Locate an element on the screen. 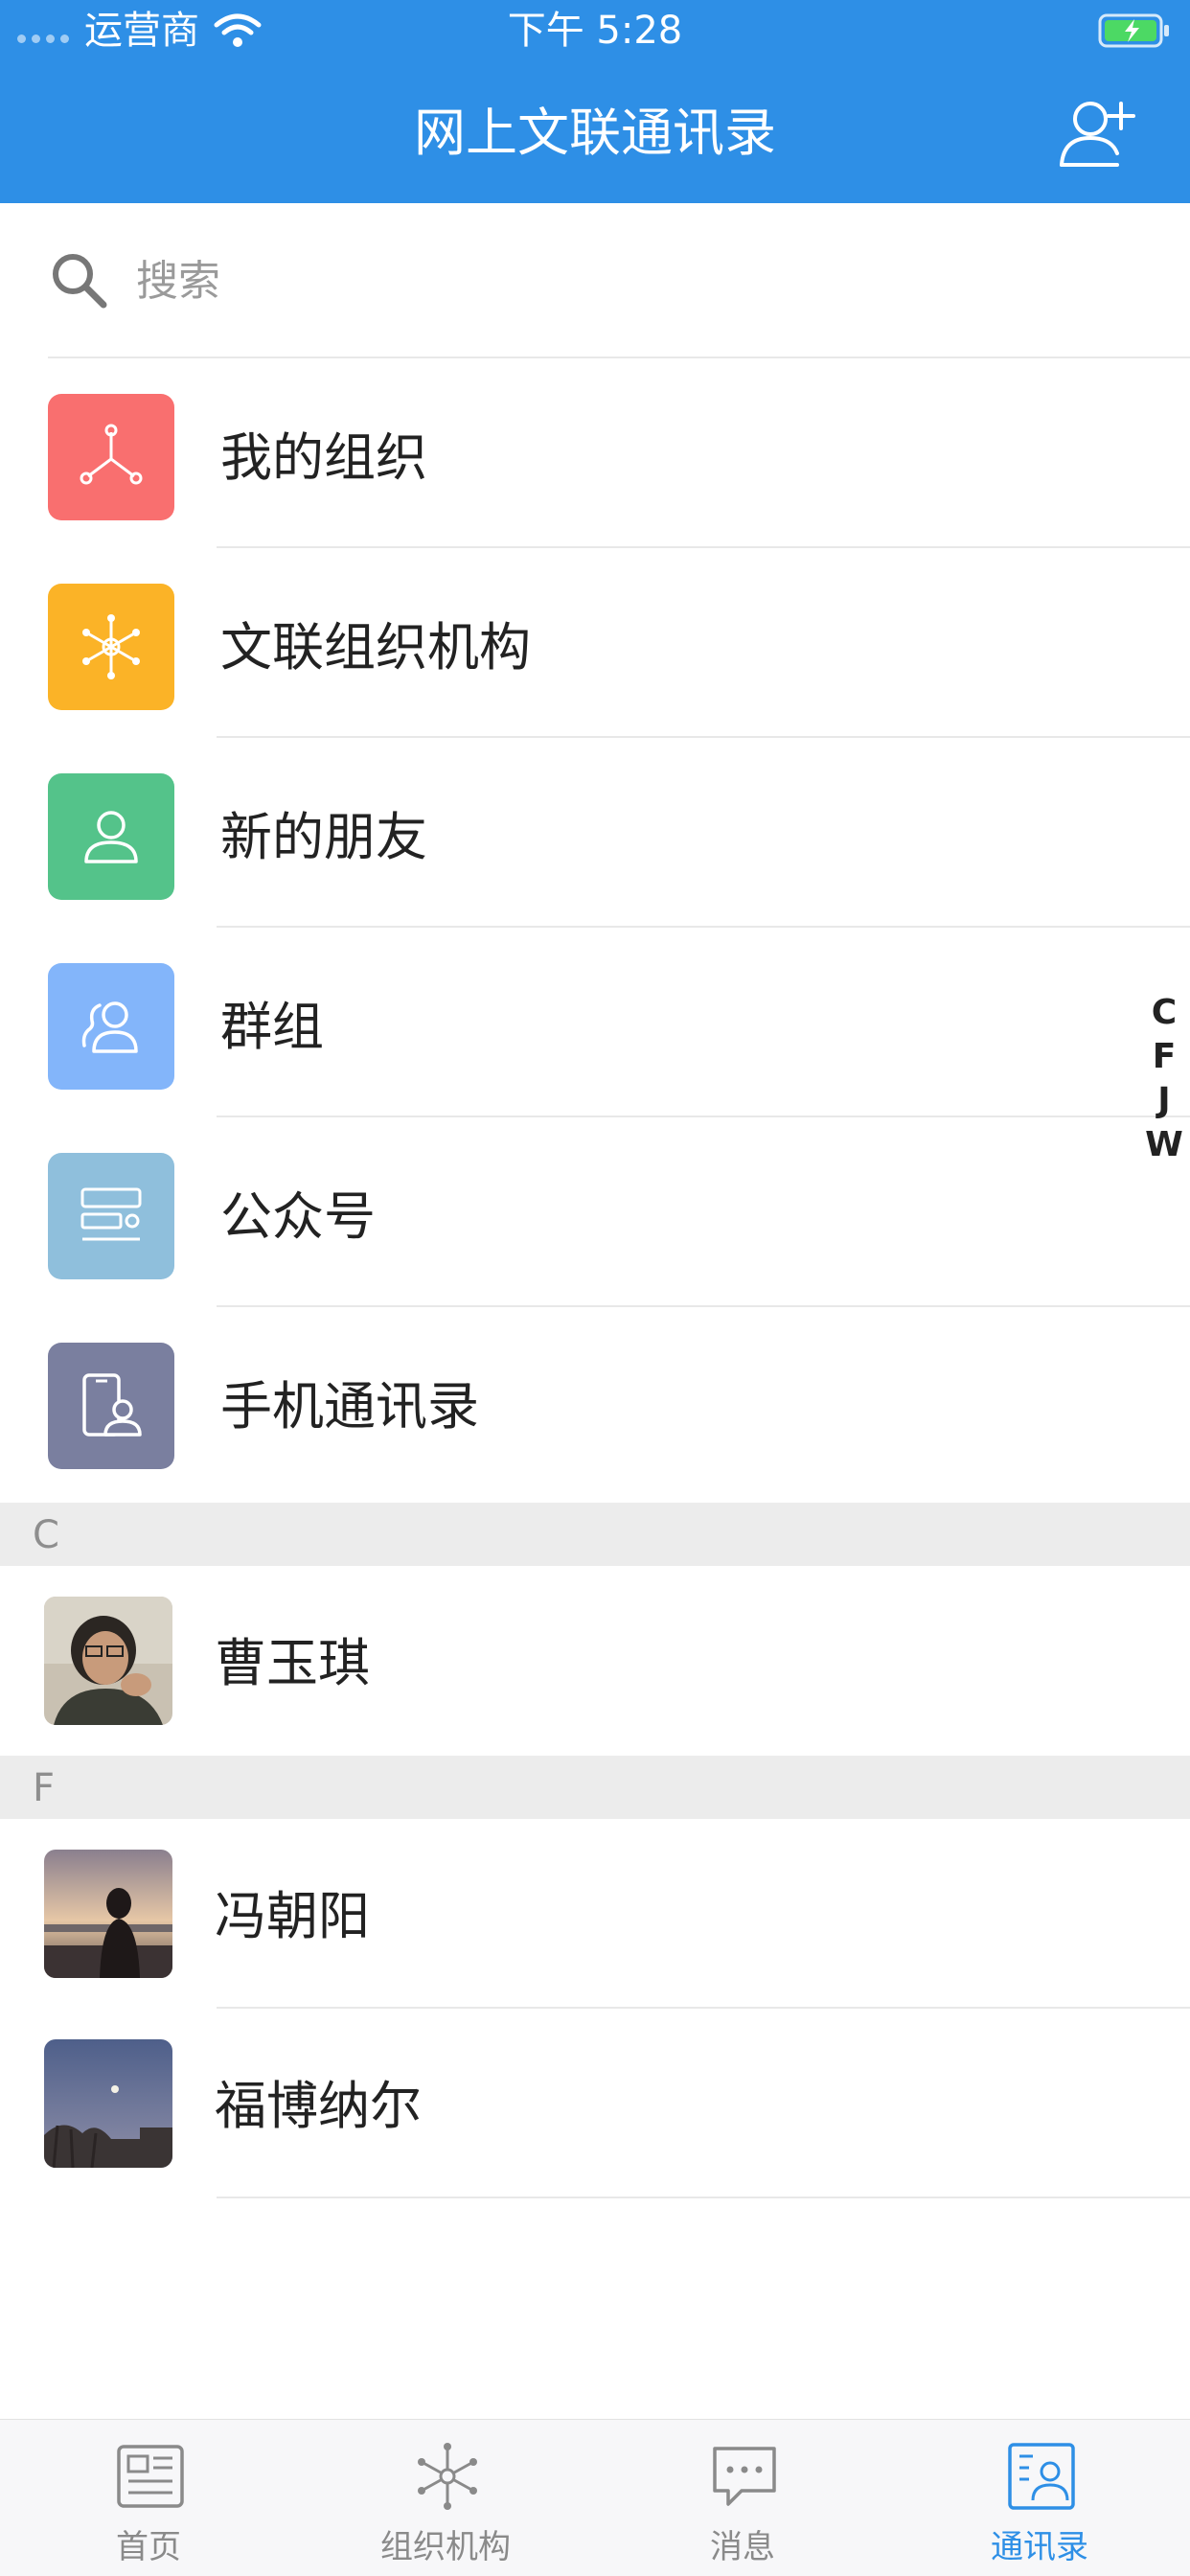  tab-bar: 首页 组织机构 消息 通讯录 is located at coordinates (595, 2497).